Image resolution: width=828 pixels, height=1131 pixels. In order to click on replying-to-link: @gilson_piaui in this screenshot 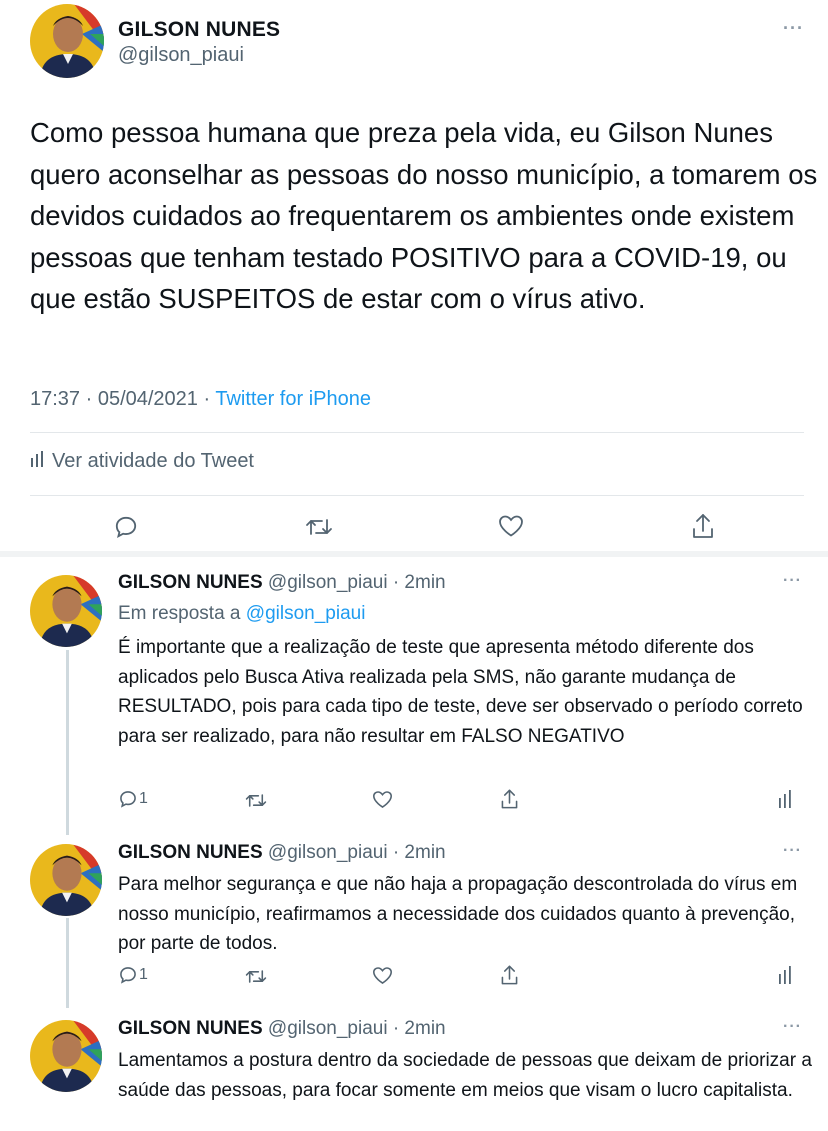, I will do `click(306, 613)`.